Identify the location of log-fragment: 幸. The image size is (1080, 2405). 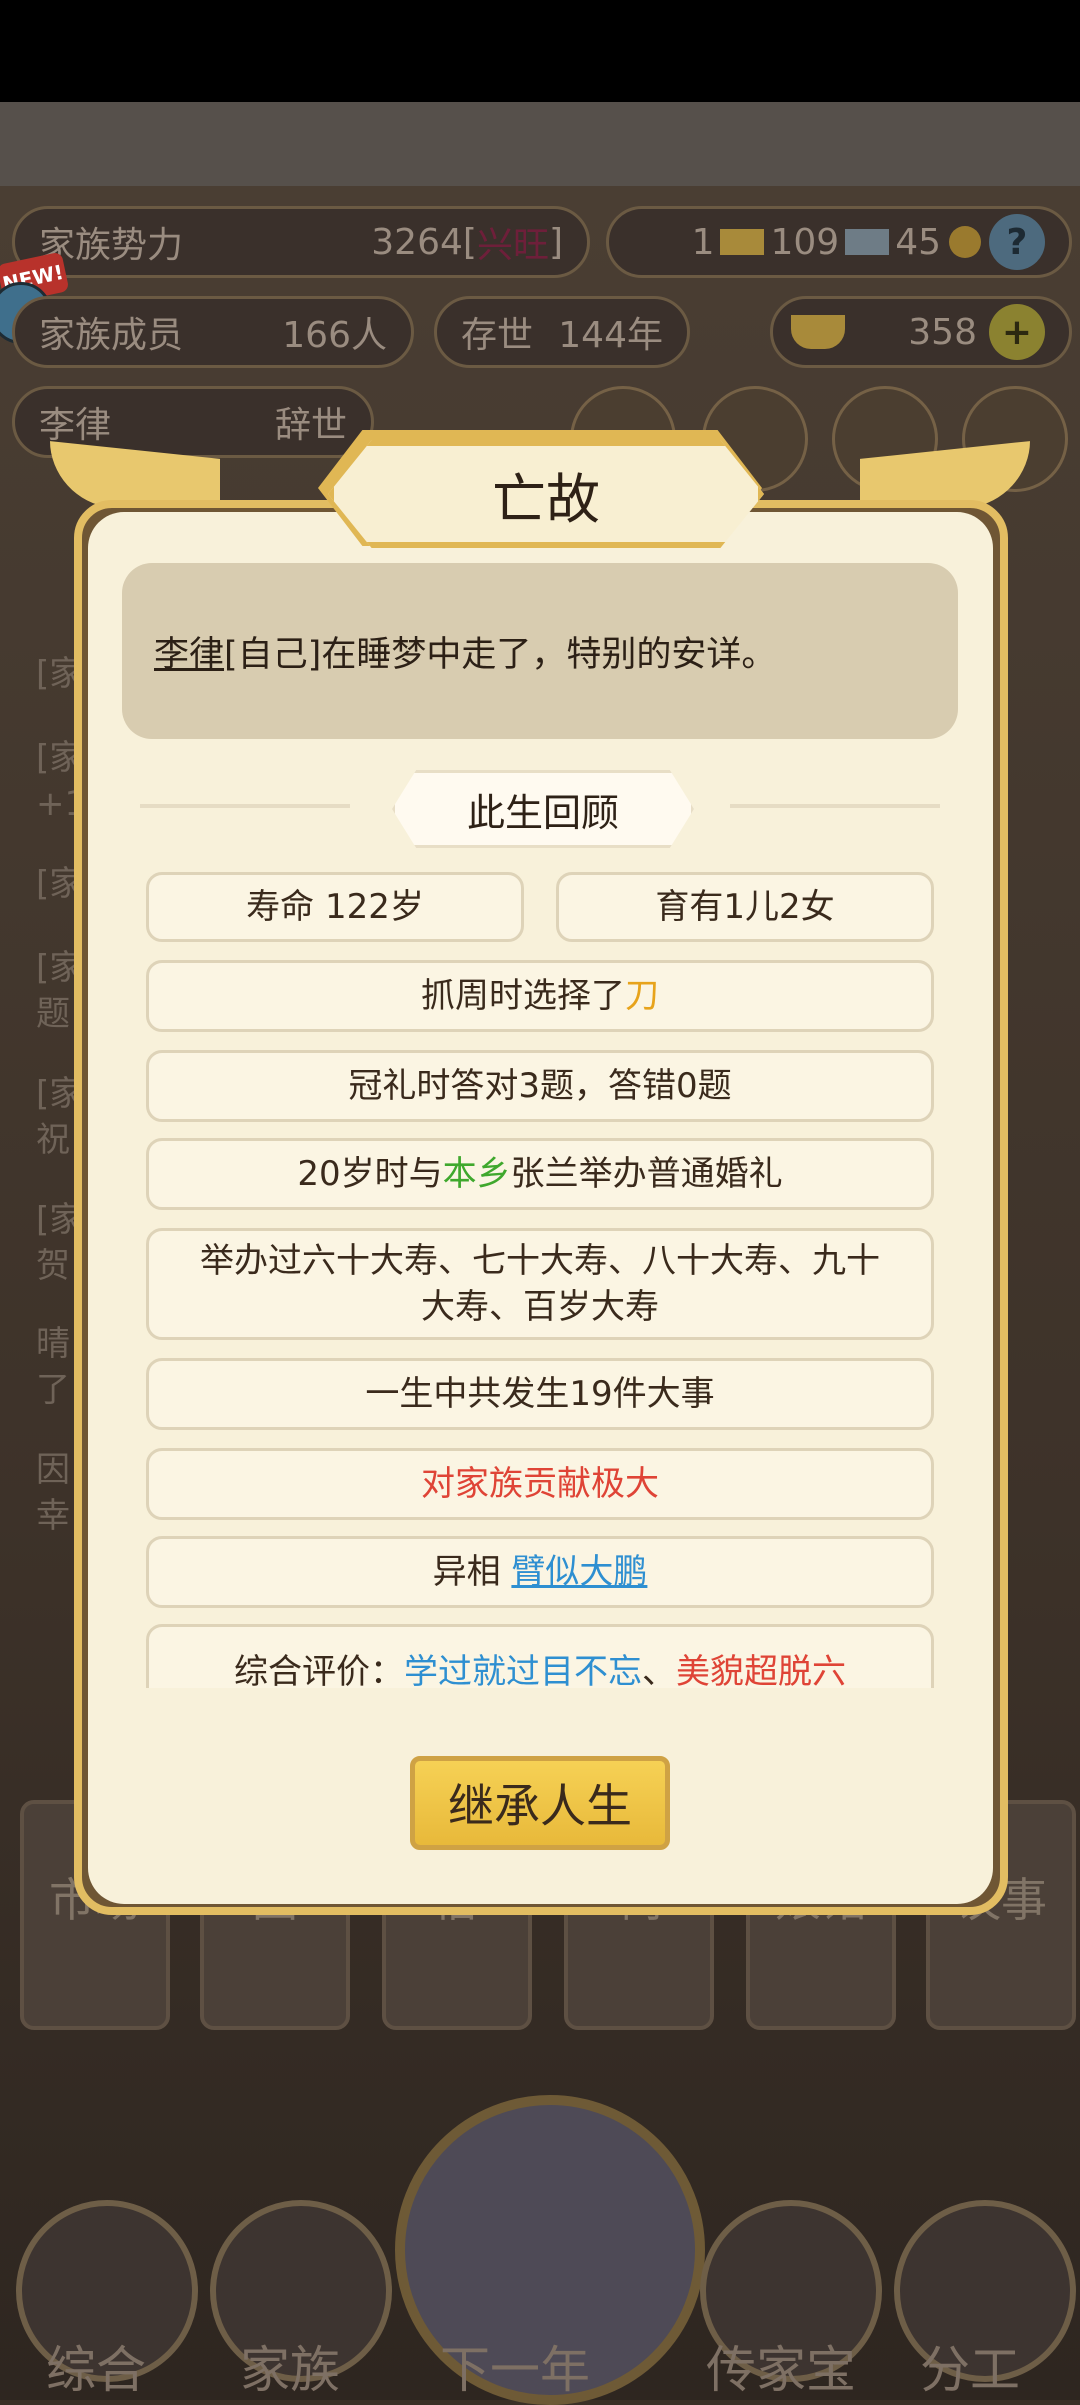
(53, 1516).